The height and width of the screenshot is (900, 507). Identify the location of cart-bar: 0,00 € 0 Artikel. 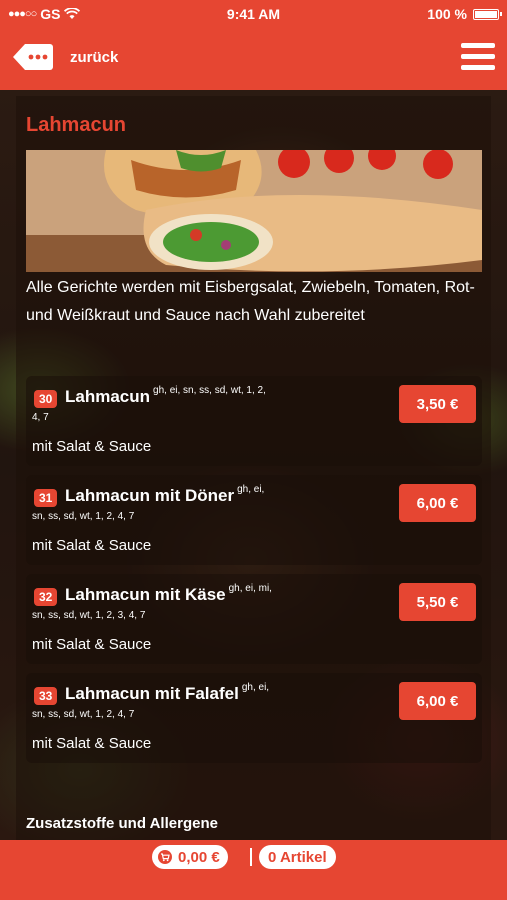
(253, 870).